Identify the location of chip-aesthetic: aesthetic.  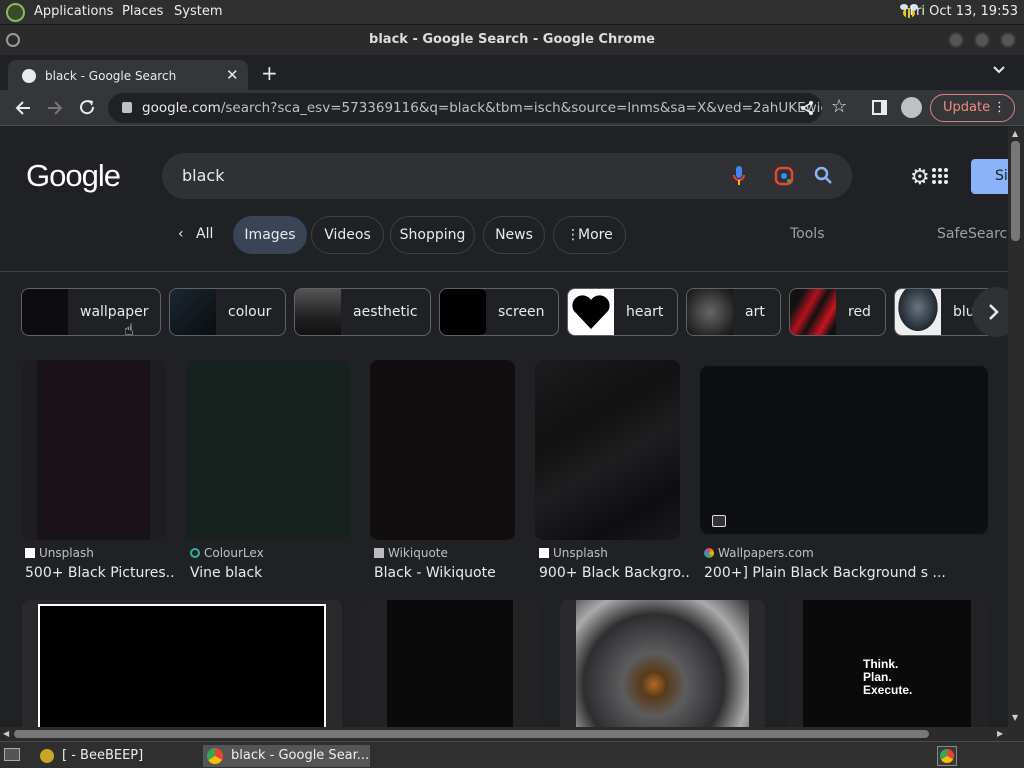
(362, 312).